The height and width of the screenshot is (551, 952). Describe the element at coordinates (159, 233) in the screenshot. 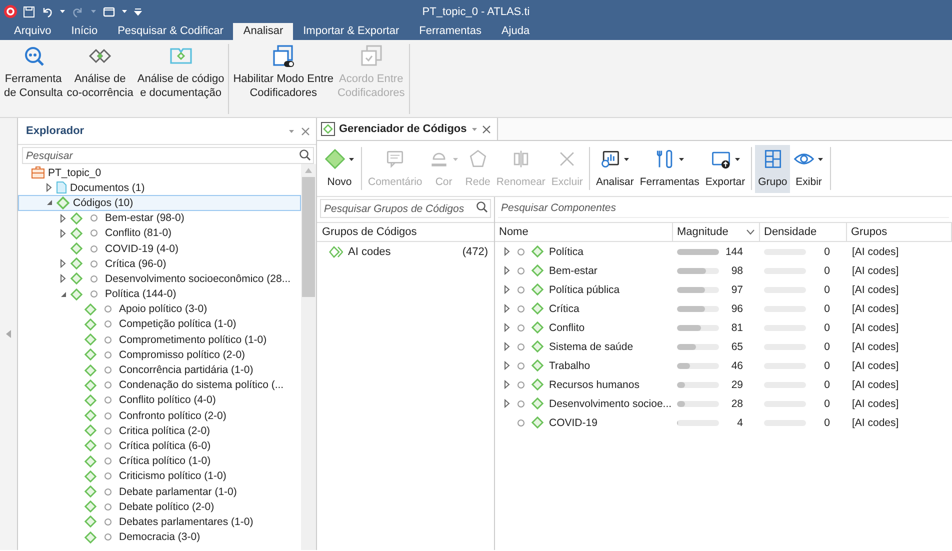

I see `tree-item: Conflito (81-0)` at that location.